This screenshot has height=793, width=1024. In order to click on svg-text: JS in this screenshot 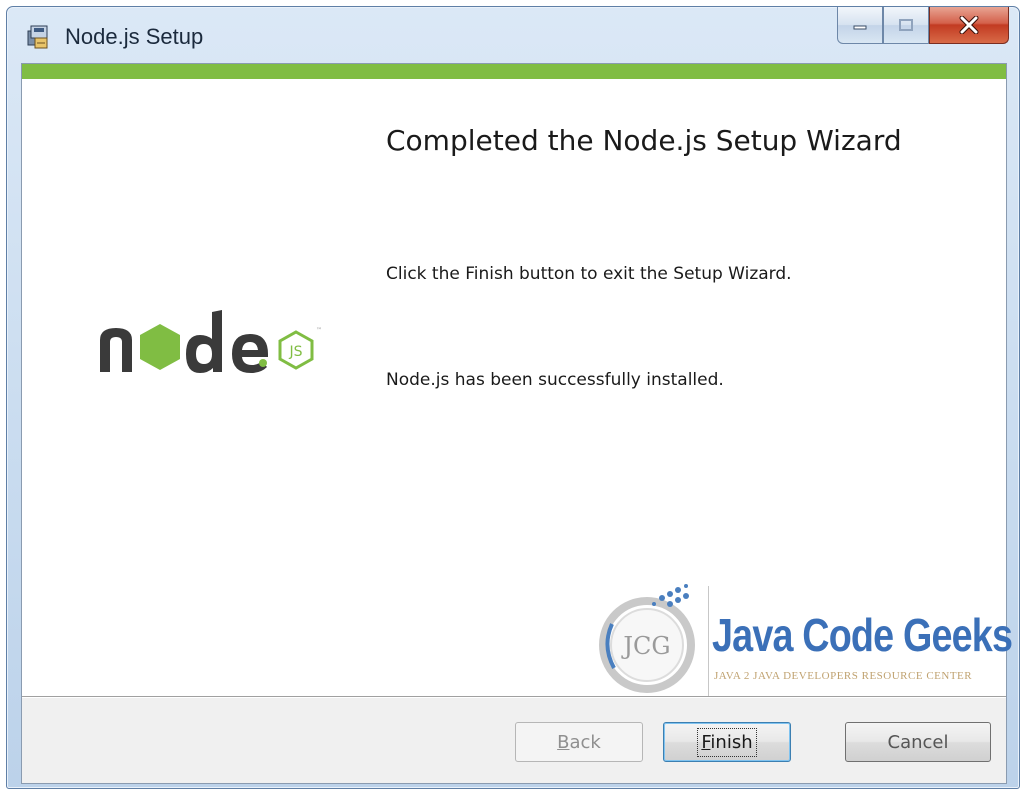, I will do `click(295, 352)`.